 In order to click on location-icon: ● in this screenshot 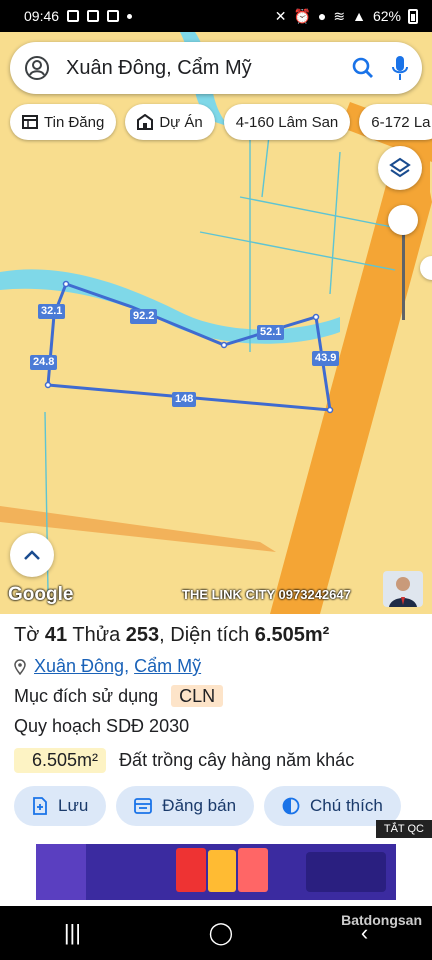, I will do `click(322, 16)`.